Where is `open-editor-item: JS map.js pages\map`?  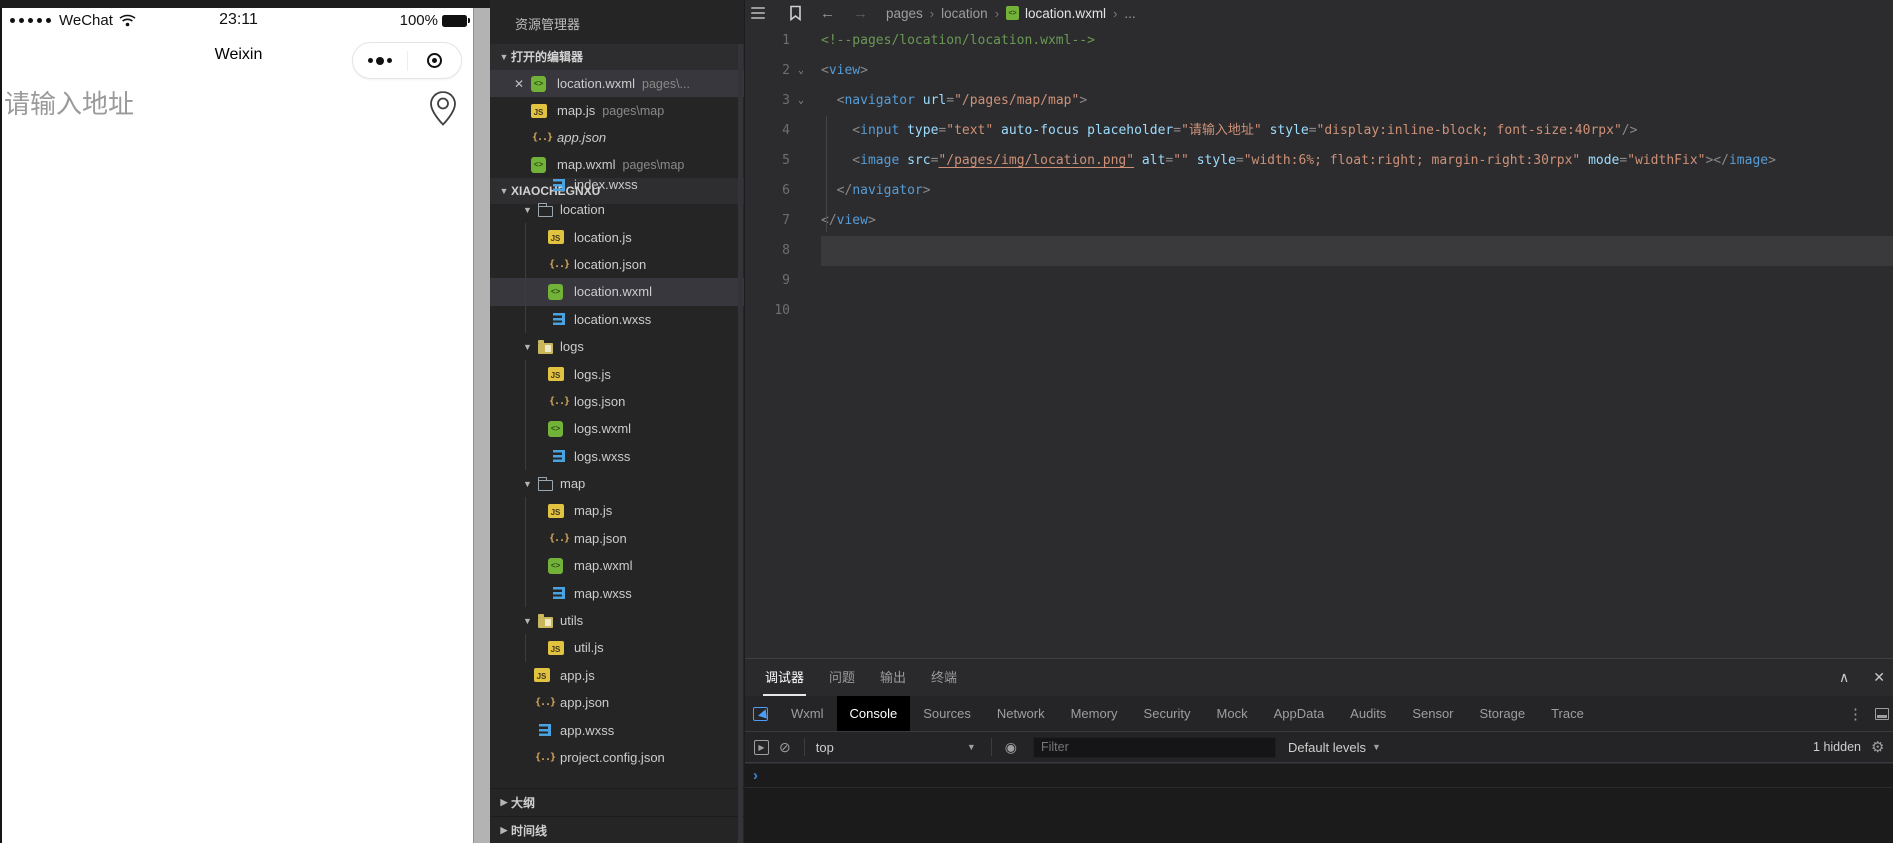
open-editor-item: JS map.js pages\map is located at coordinates (617, 110).